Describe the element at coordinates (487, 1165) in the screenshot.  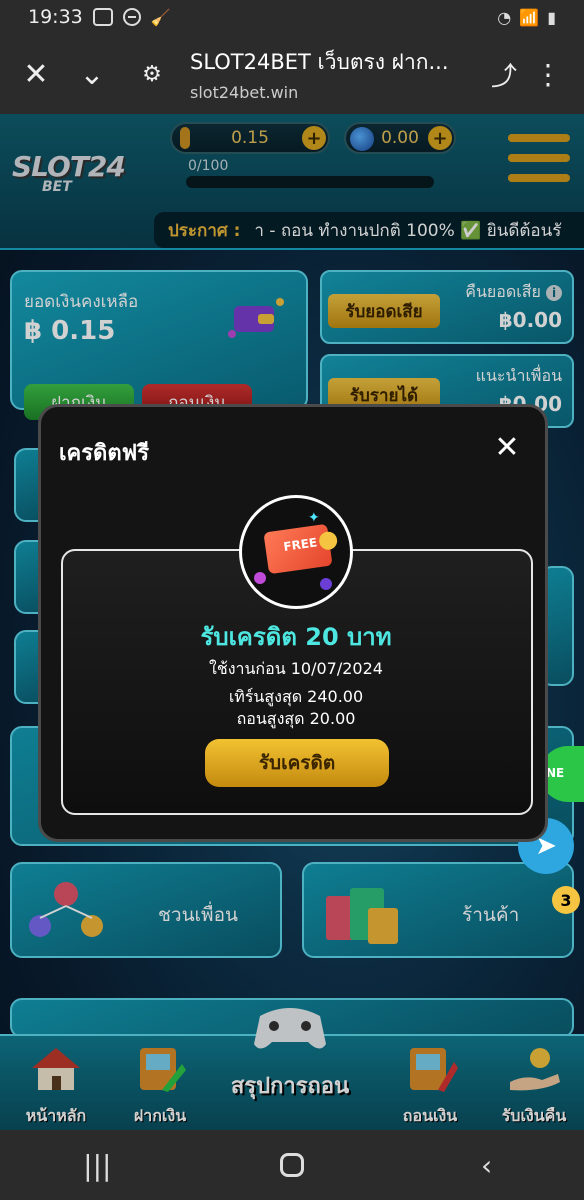
I see `back-icon: ‹` at that location.